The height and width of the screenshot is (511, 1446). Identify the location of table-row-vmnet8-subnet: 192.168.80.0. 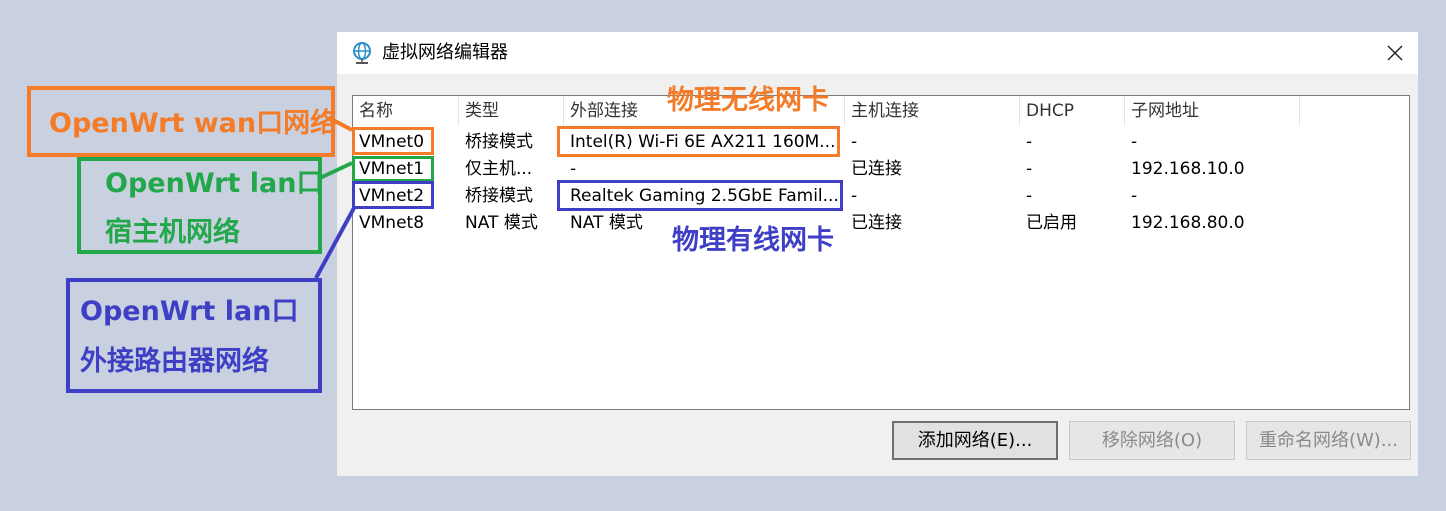
(1212, 223).